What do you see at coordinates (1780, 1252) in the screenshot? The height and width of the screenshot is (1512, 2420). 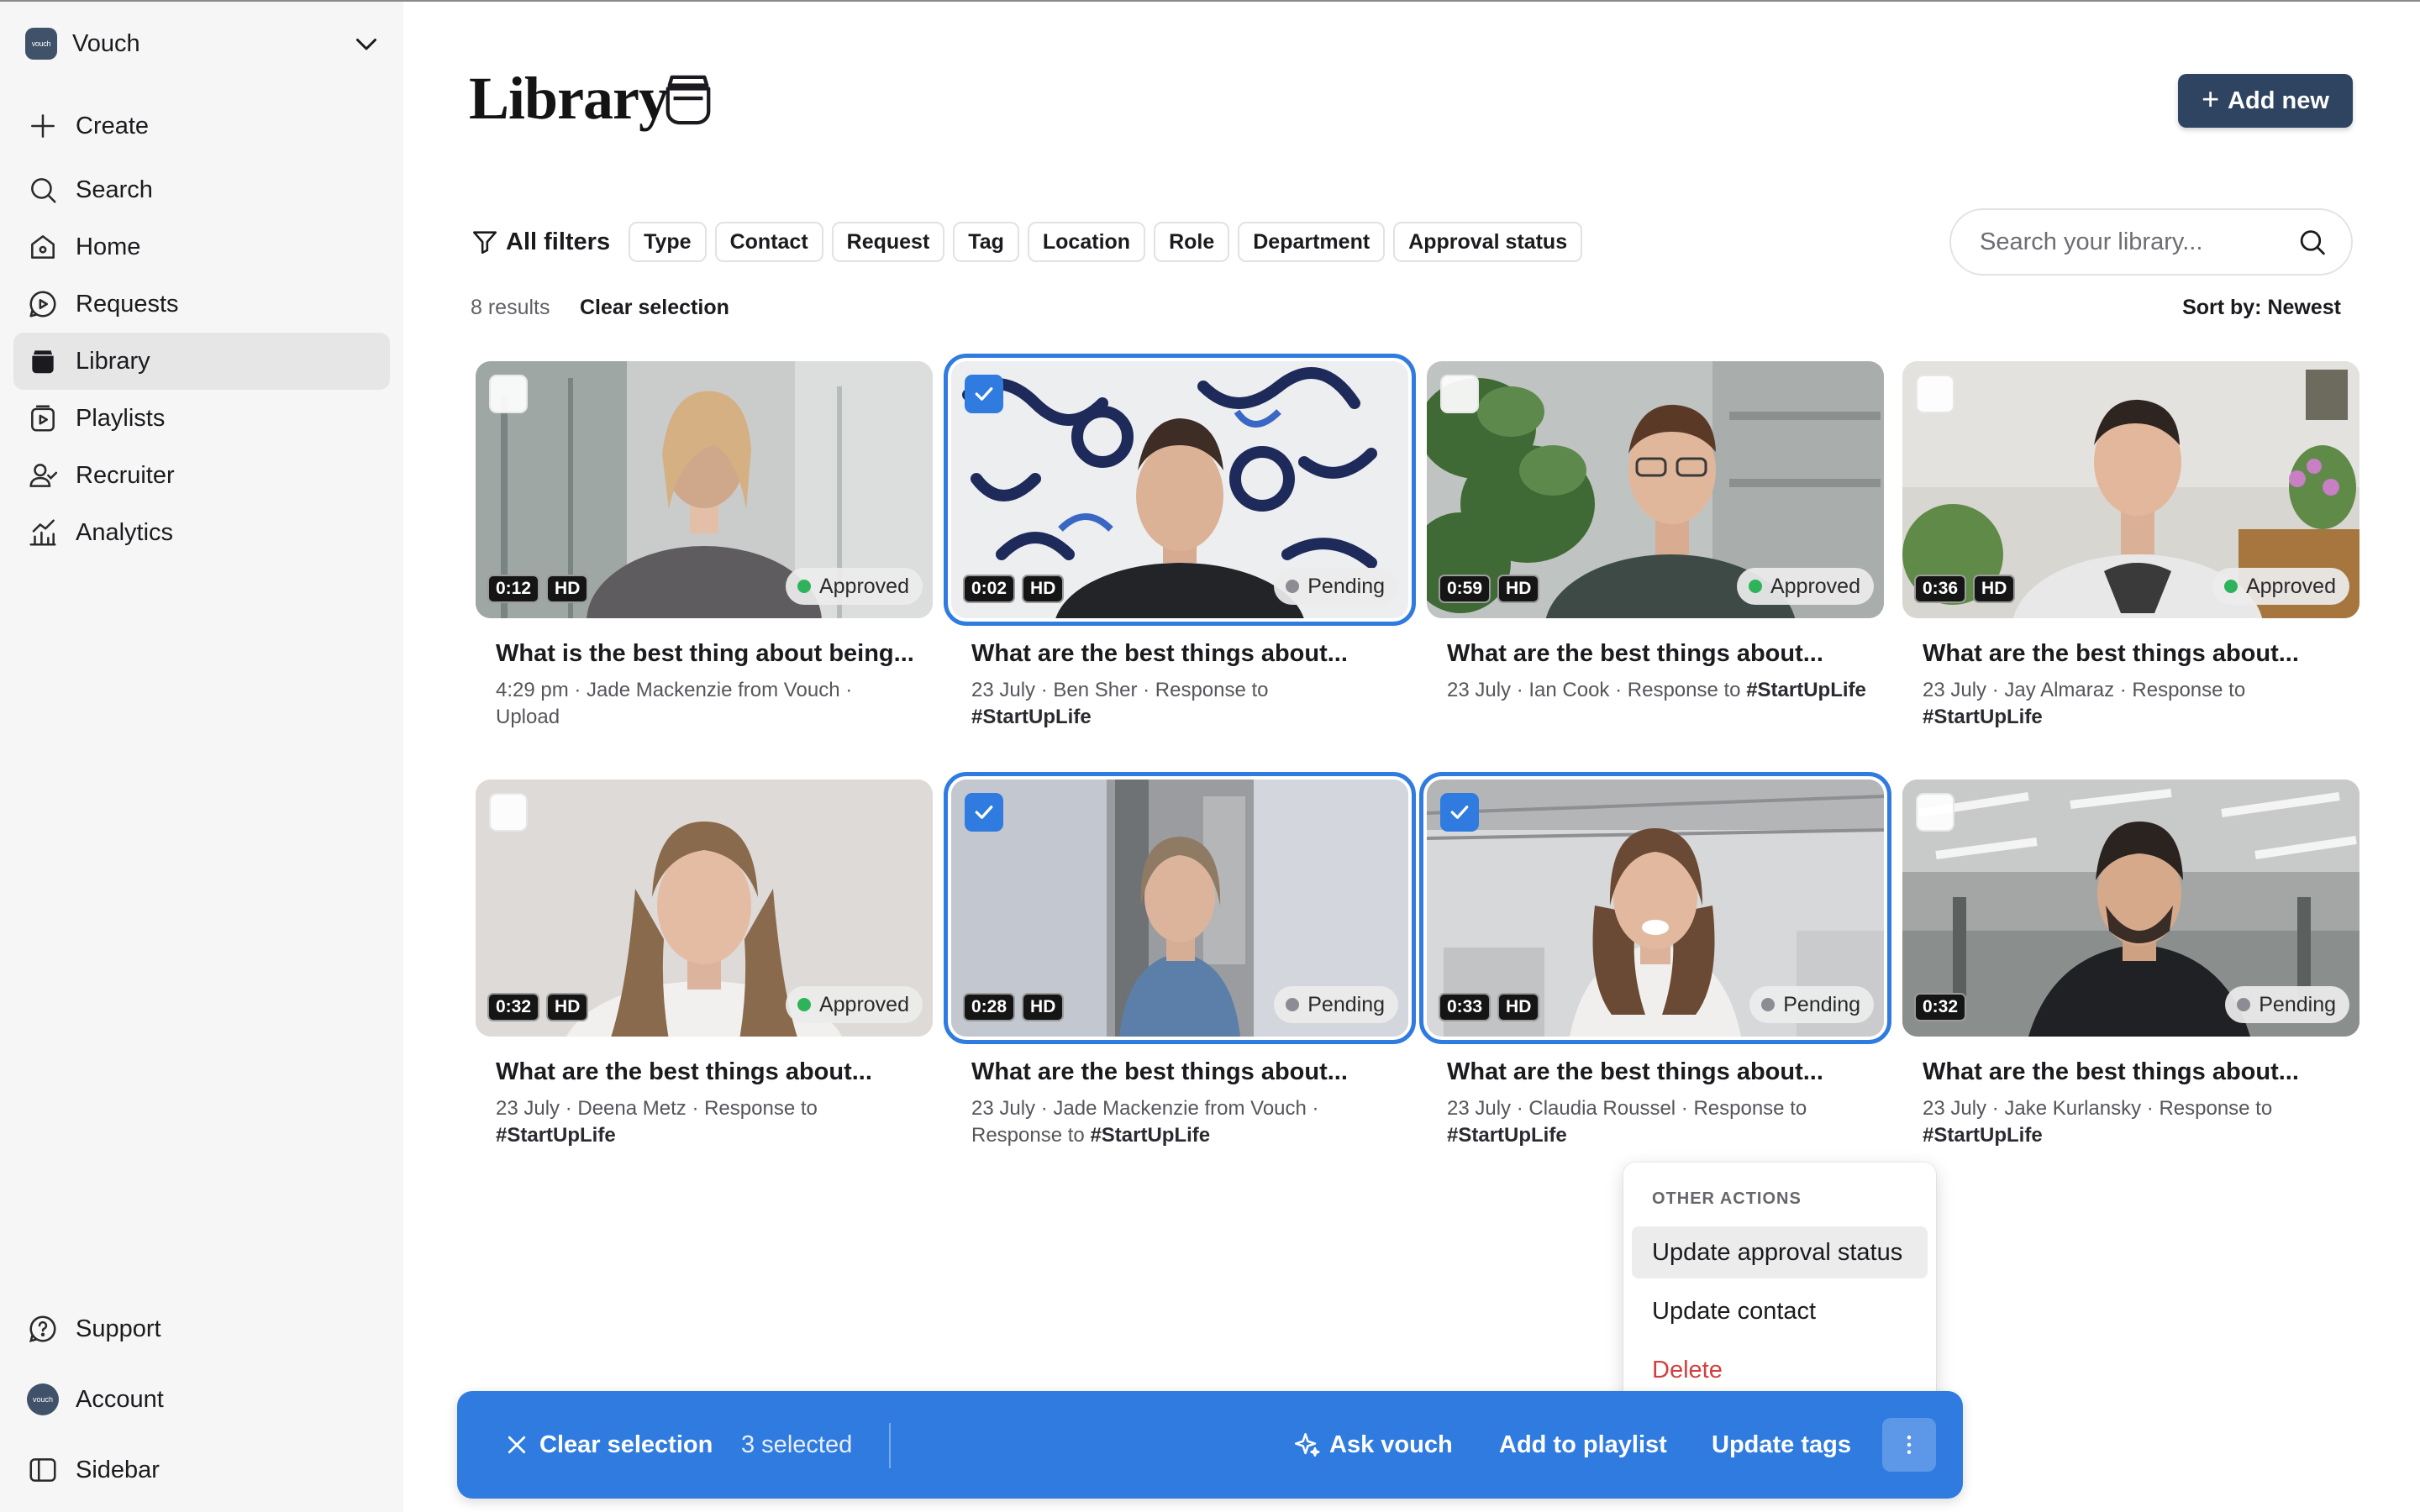 I see `menu-item-update-approval-status: Update approval status` at bounding box center [1780, 1252].